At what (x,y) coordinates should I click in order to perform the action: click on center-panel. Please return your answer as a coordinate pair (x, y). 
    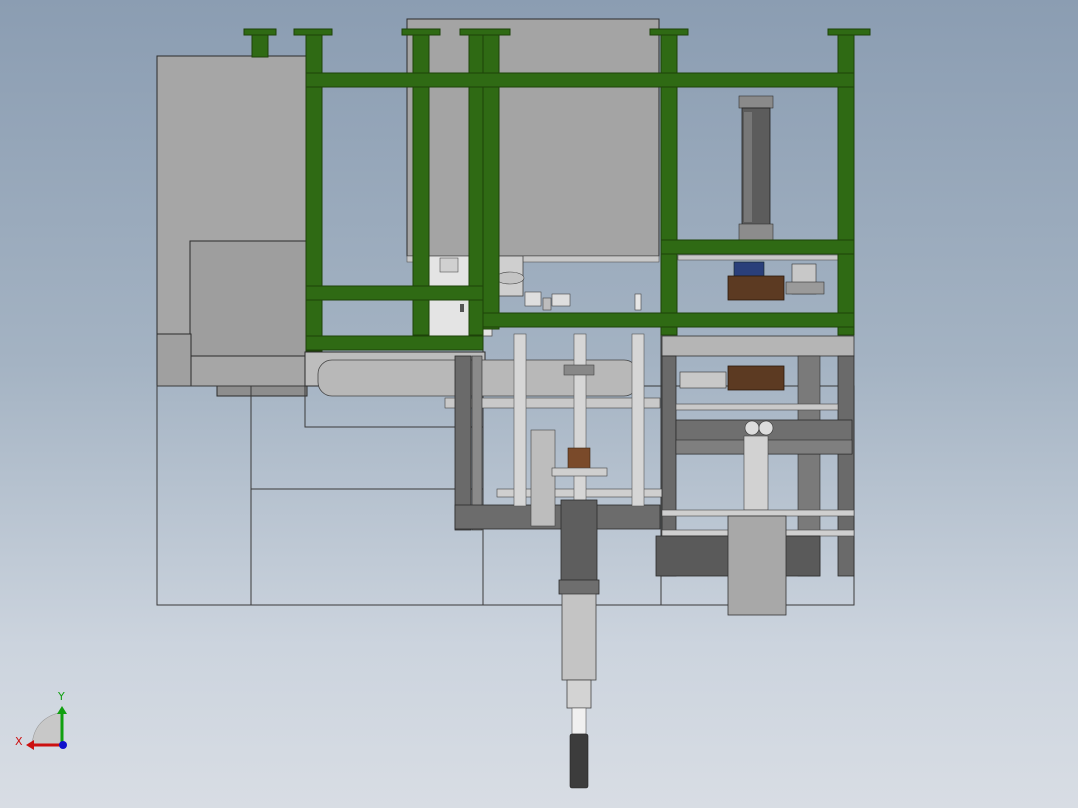
    Looking at the image, I should click on (533, 140).